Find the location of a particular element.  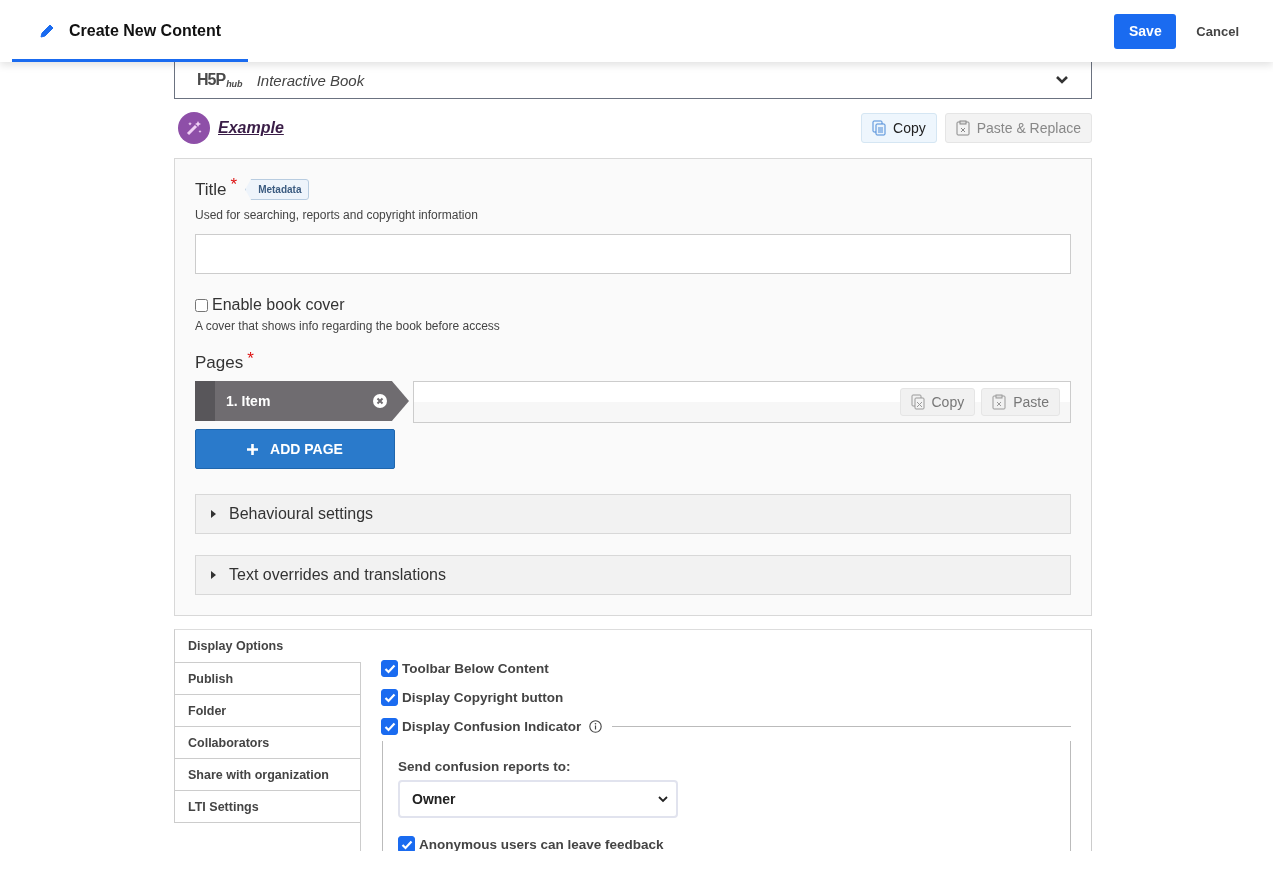

page-item-label: 1. Item is located at coordinates (249, 401).